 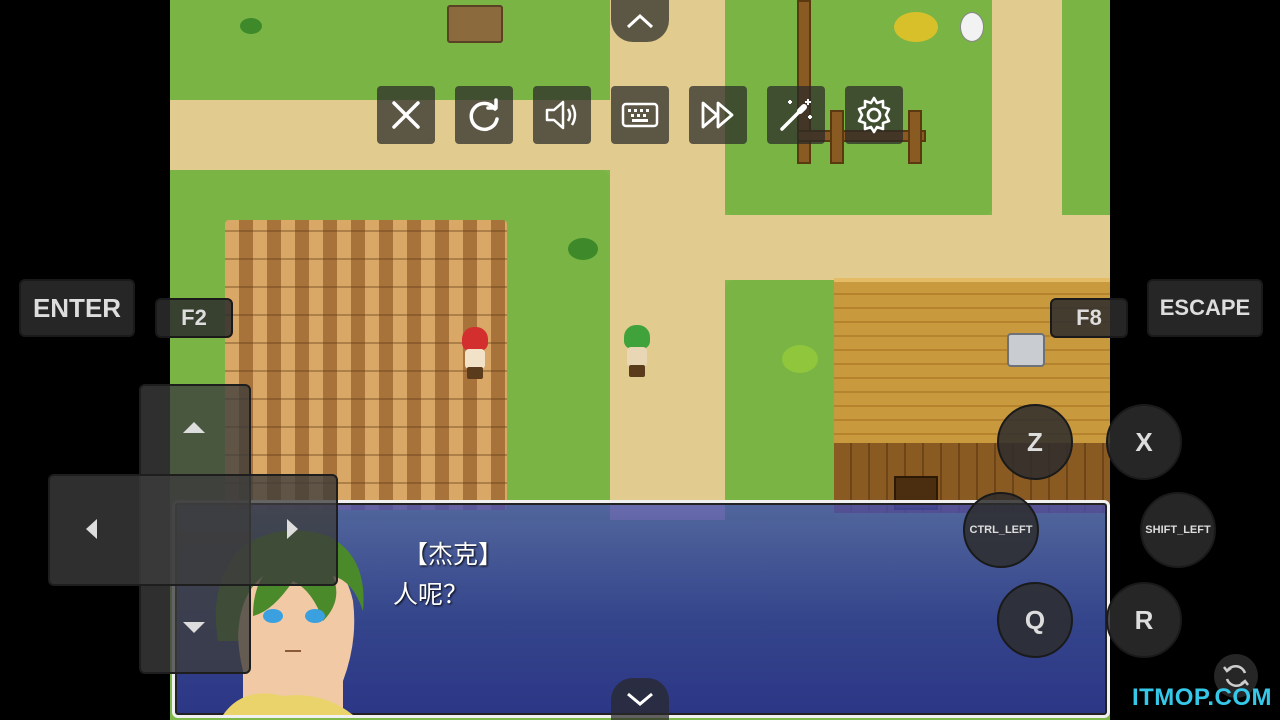 What do you see at coordinates (1035, 442) in the screenshot?
I see `z-key: Z` at bounding box center [1035, 442].